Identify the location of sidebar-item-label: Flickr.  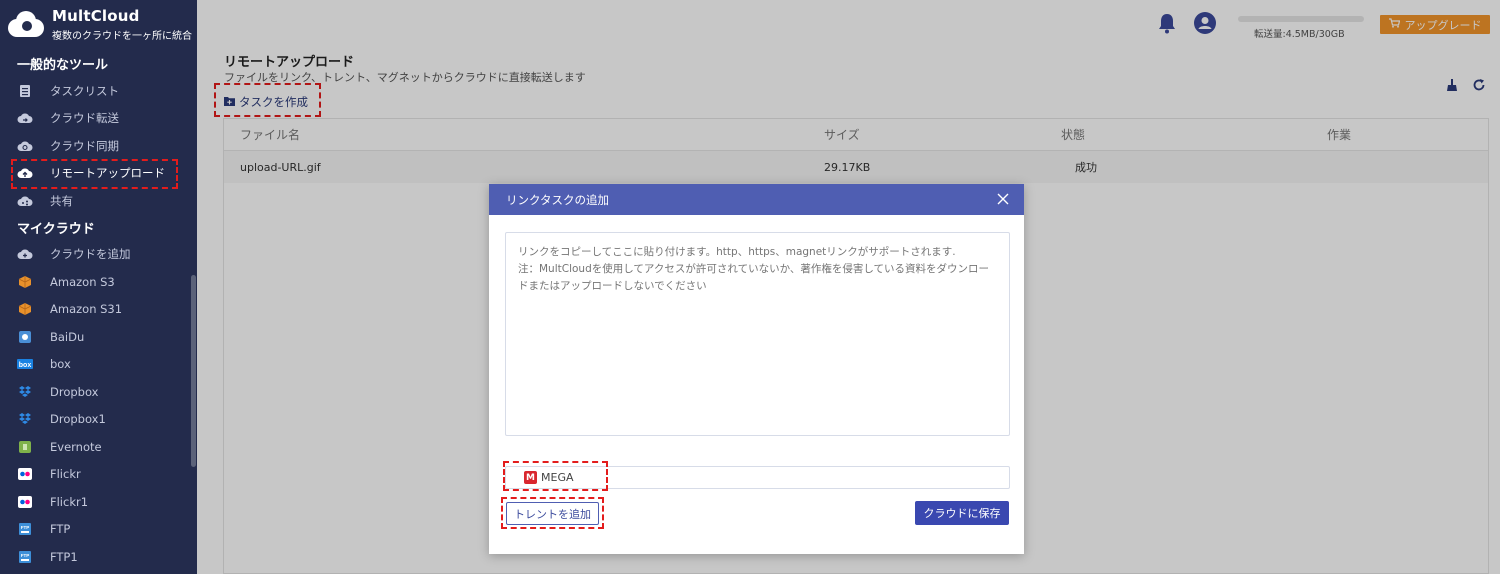
(65, 474).